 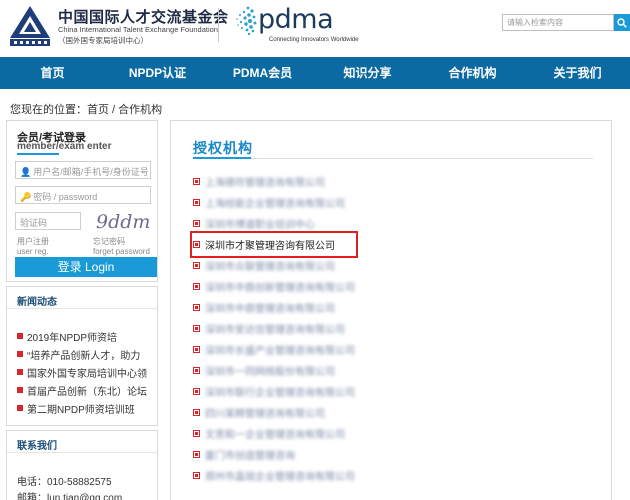 What do you see at coordinates (33, 241) in the screenshot?
I see `register-label-cn: 用户注册` at bounding box center [33, 241].